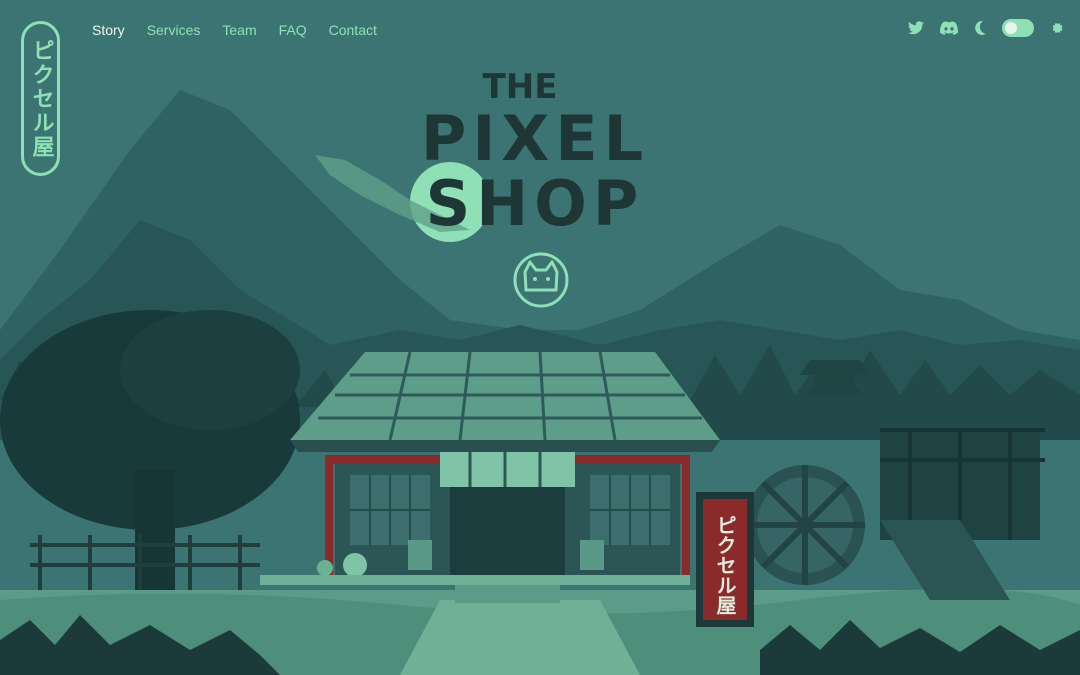  Describe the element at coordinates (535, 203) in the screenshot. I see `title-shop: SHOP` at that location.